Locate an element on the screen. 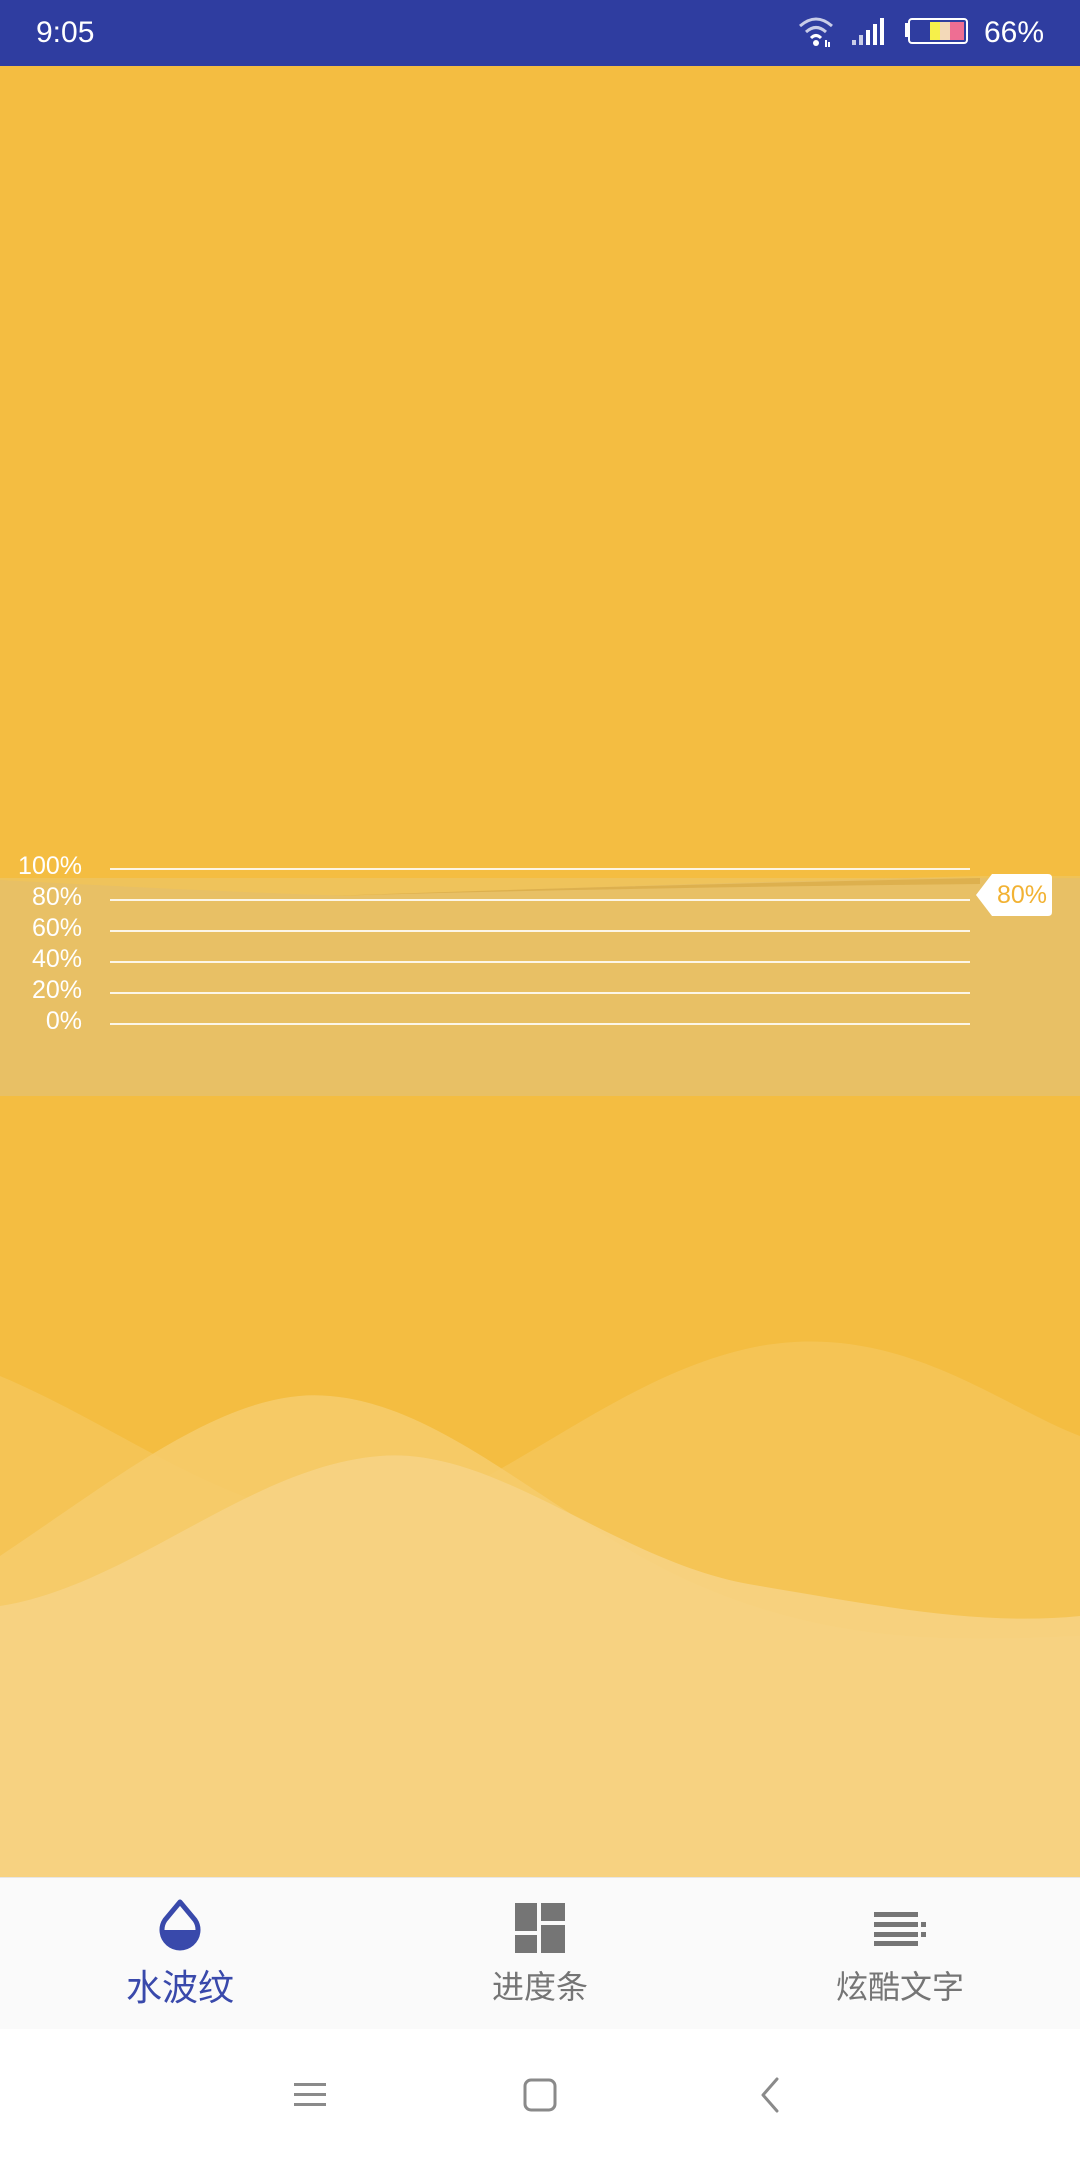 This screenshot has height=2160, width=1080. nav-item-cool-text: 炫酷文字 is located at coordinates (900, 1953).